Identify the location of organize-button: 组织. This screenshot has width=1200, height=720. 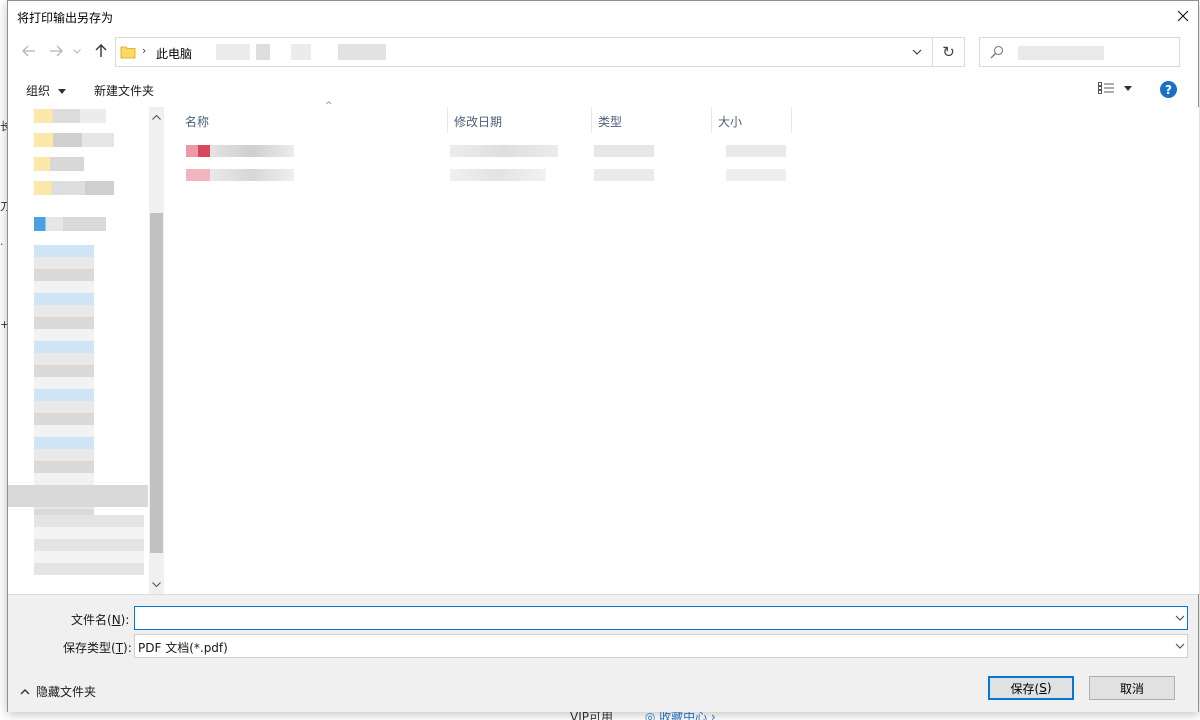
(46, 90).